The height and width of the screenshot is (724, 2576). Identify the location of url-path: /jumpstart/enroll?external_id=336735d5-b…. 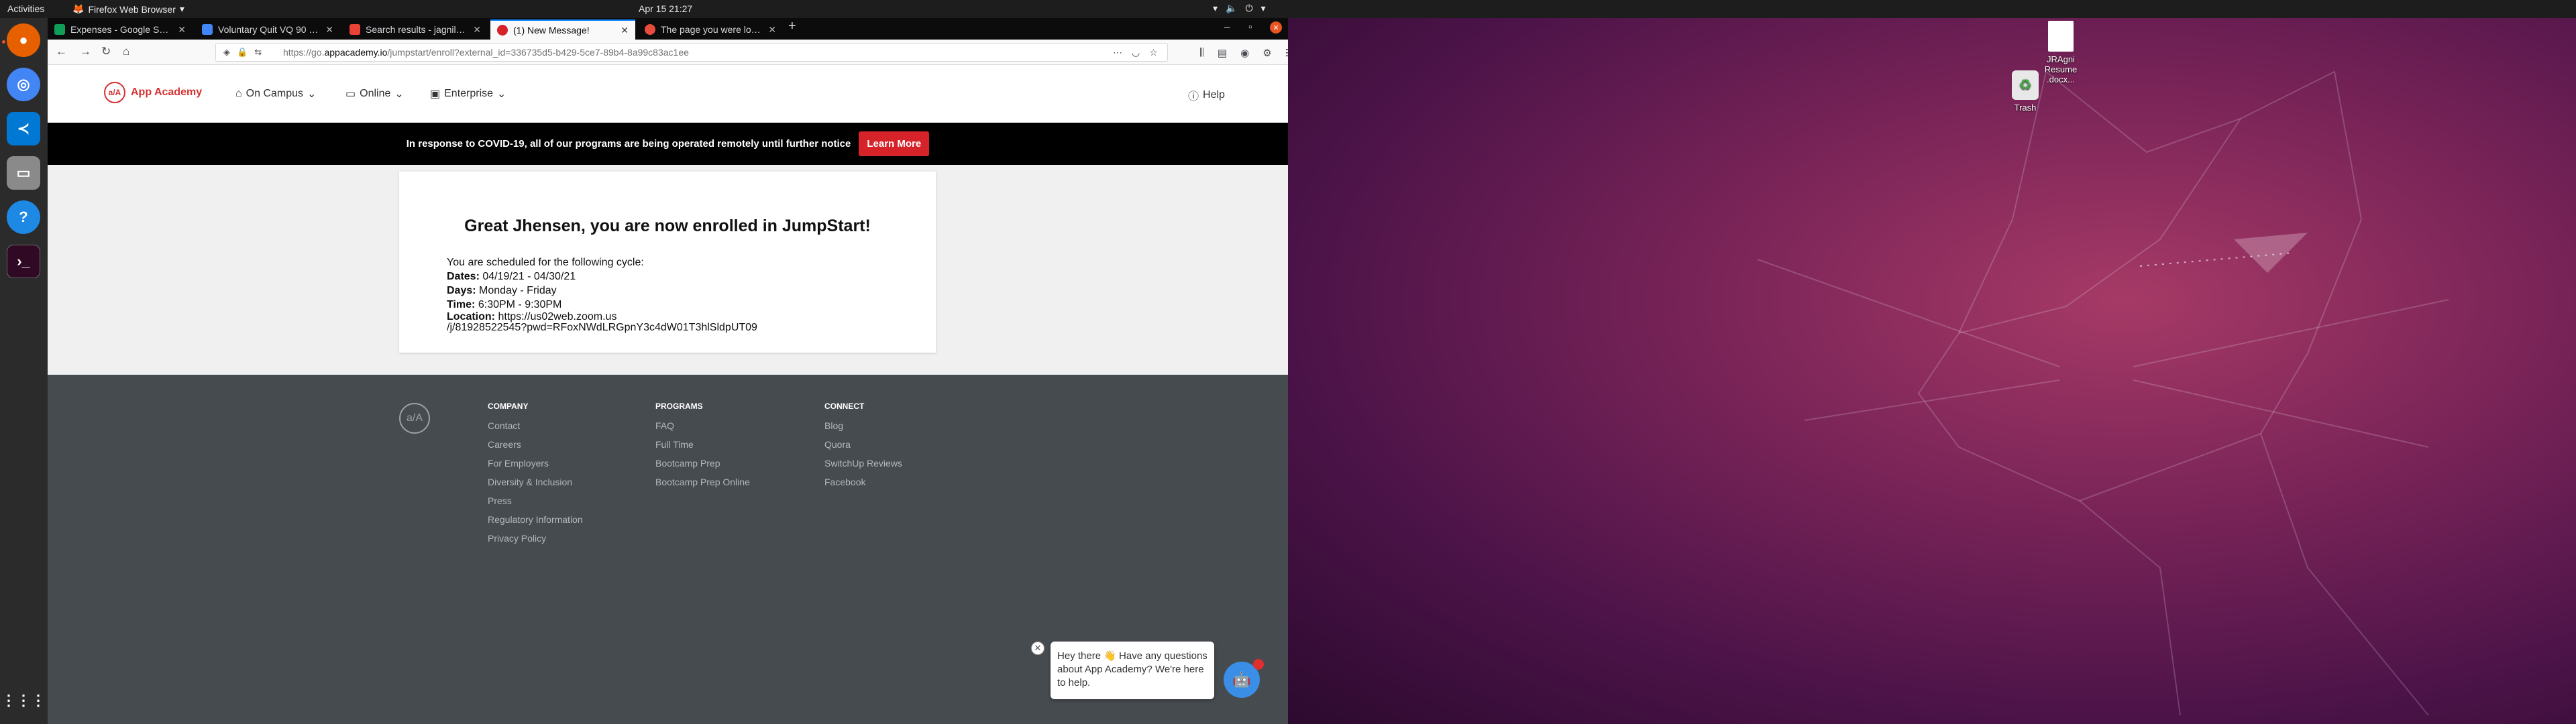
(538, 52).